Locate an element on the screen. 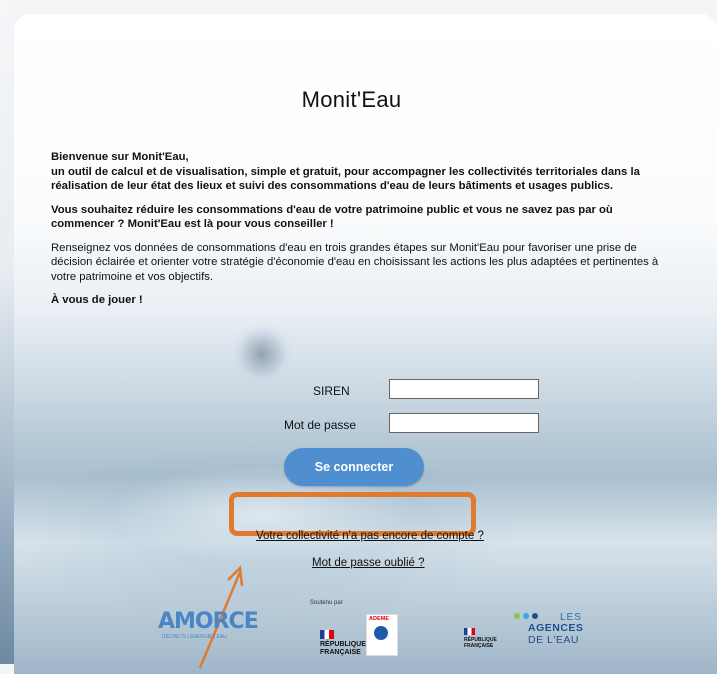 The width and height of the screenshot is (717, 674). agences-dots-icon is located at coordinates (526, 616).